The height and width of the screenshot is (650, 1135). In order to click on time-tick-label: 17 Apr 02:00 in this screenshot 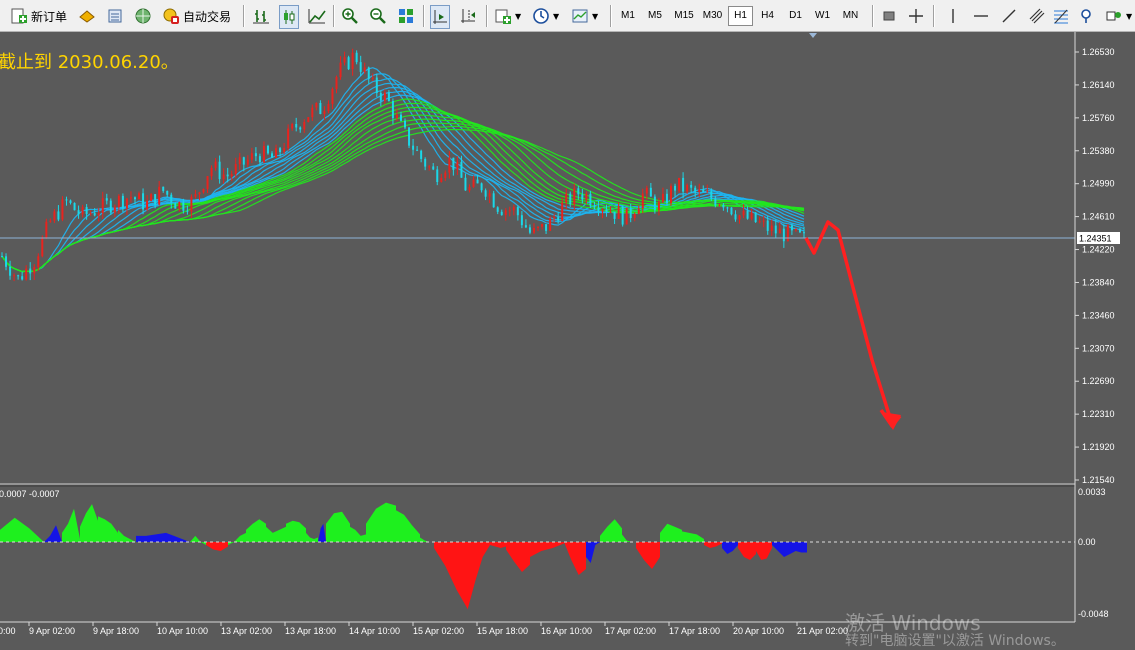, I will do `click(630, 631)`.